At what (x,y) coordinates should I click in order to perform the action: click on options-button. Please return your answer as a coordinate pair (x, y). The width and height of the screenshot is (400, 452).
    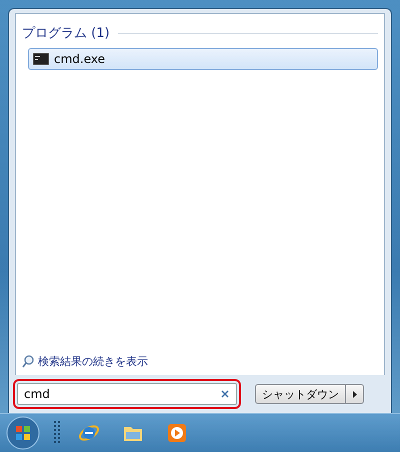
    Looking at the image, I should click on (355, 394).